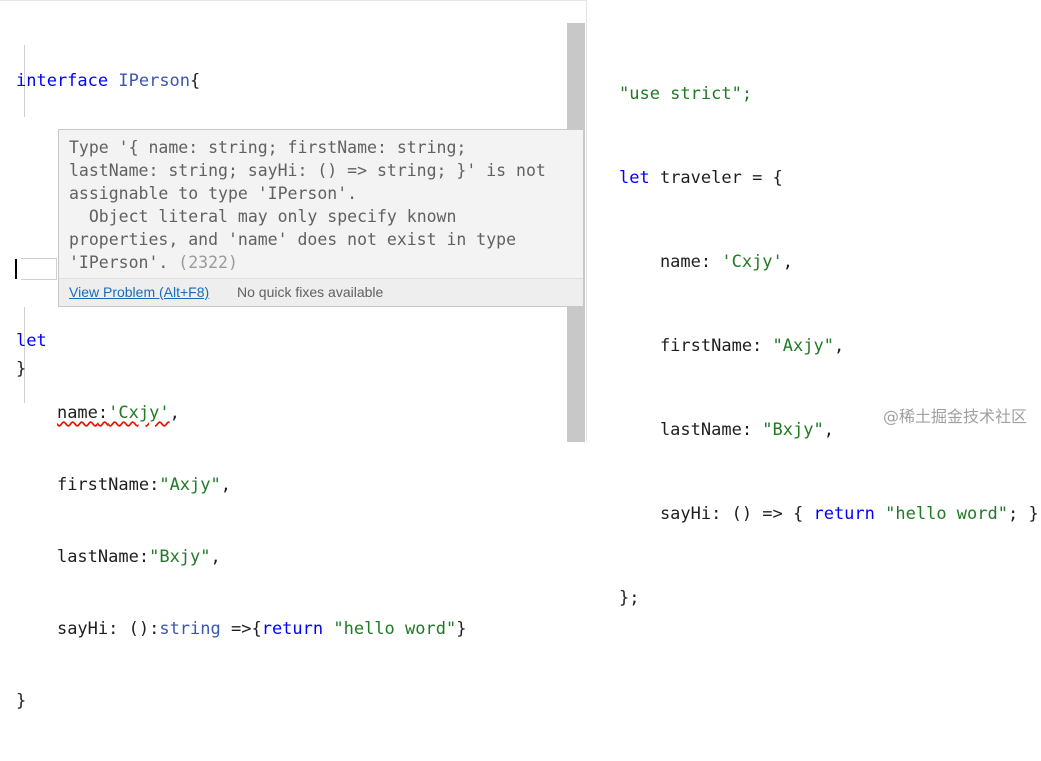  Describe the element at coordinates (954, 416) in the screenshot. I see `watermark: @稀土掘金技术社区` at that location.